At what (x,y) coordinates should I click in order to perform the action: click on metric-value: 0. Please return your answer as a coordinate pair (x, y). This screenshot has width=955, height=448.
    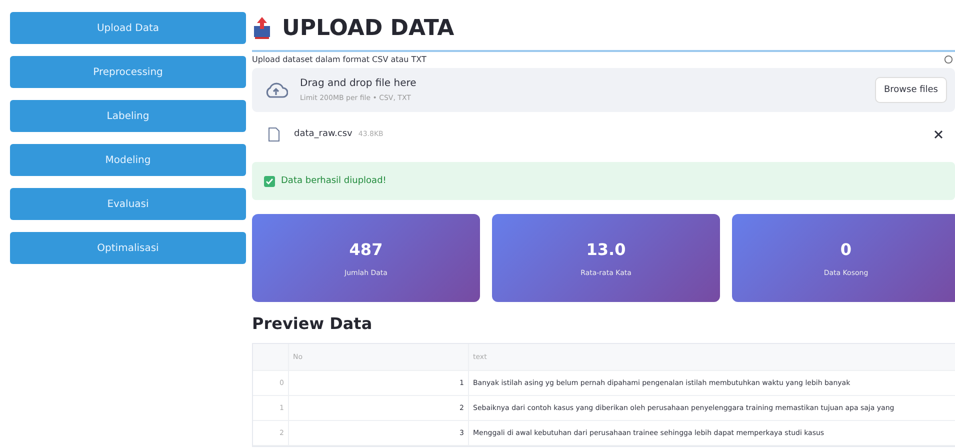
    Looking at the image, I should click on (846, 249).